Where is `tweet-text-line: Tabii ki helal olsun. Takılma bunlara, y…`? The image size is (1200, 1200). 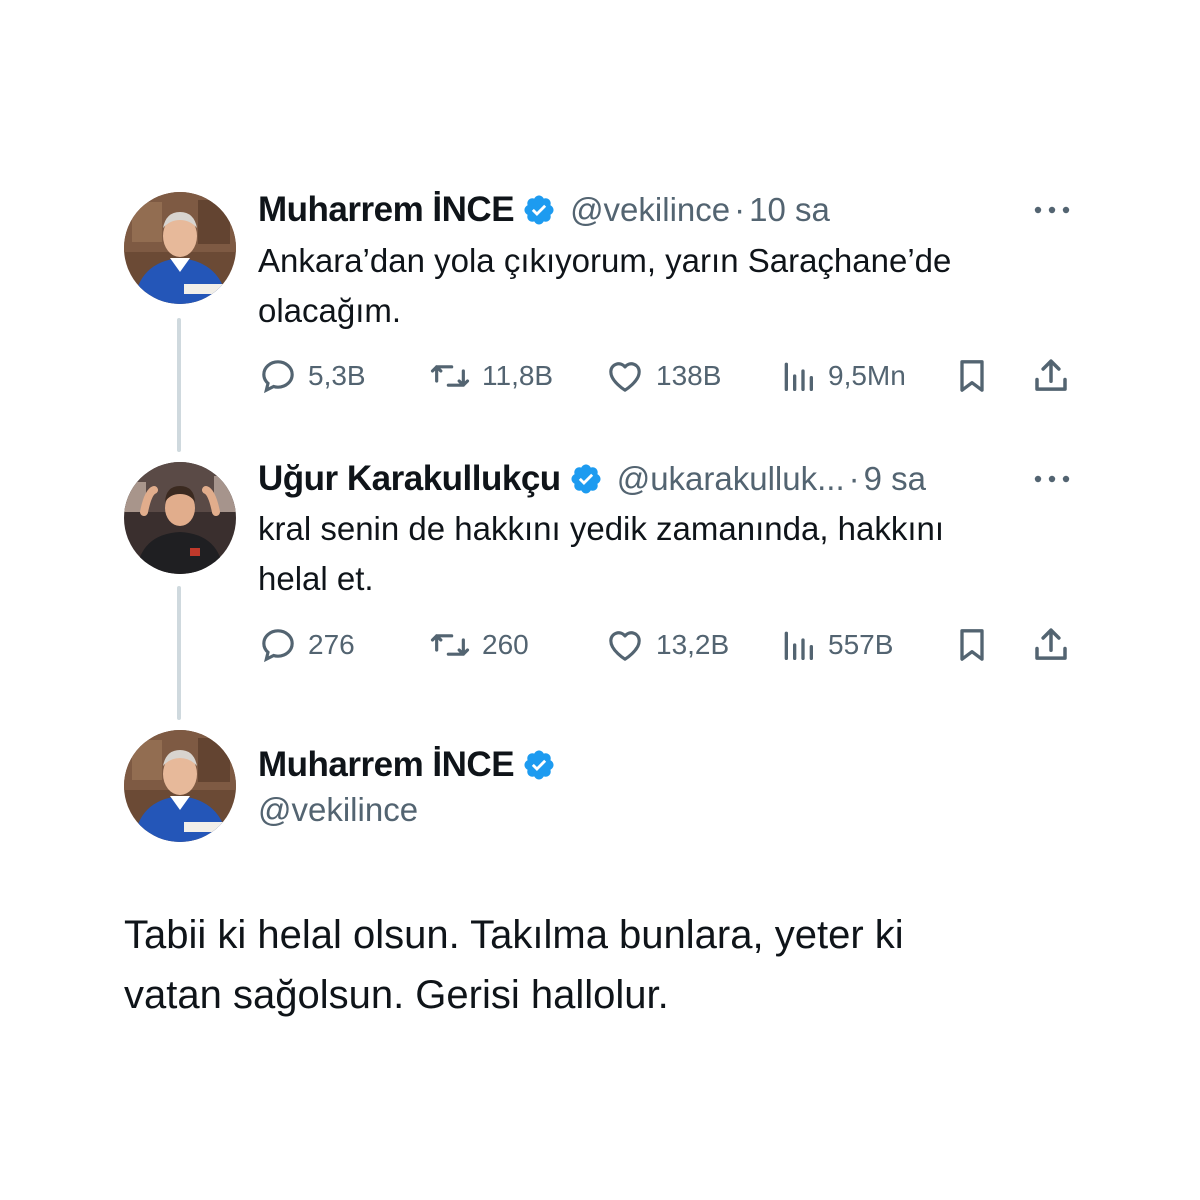
tweet-text-line: Tabii ki helal olsun. Takılma bunlara, y… is located at coordinates (514, 935).